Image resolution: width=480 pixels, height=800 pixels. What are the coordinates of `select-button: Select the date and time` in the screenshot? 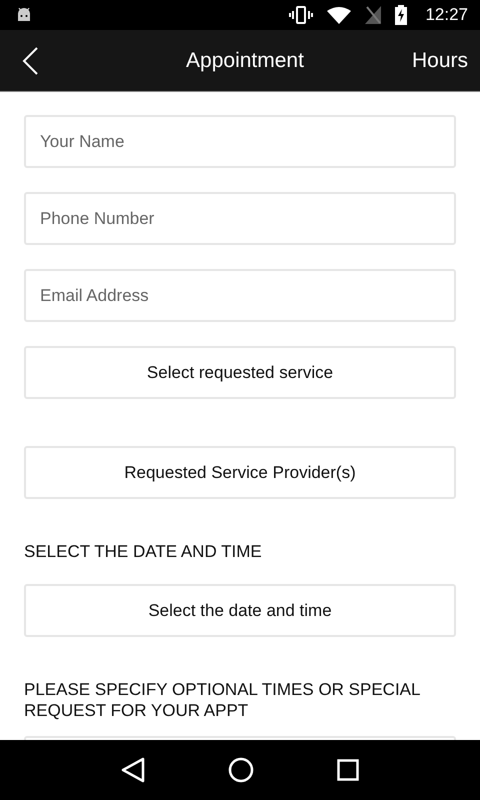 It's located at (240, 610).